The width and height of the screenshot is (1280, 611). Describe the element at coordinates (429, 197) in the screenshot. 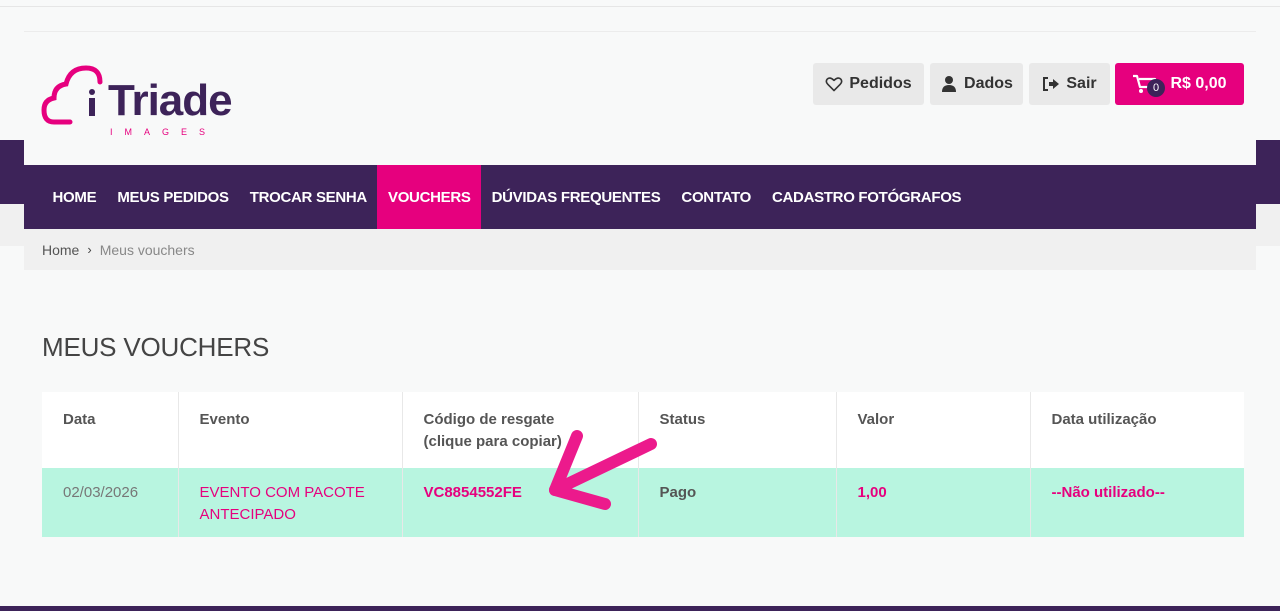

I see `nav-vouchers: VOUCHERS` at that location.